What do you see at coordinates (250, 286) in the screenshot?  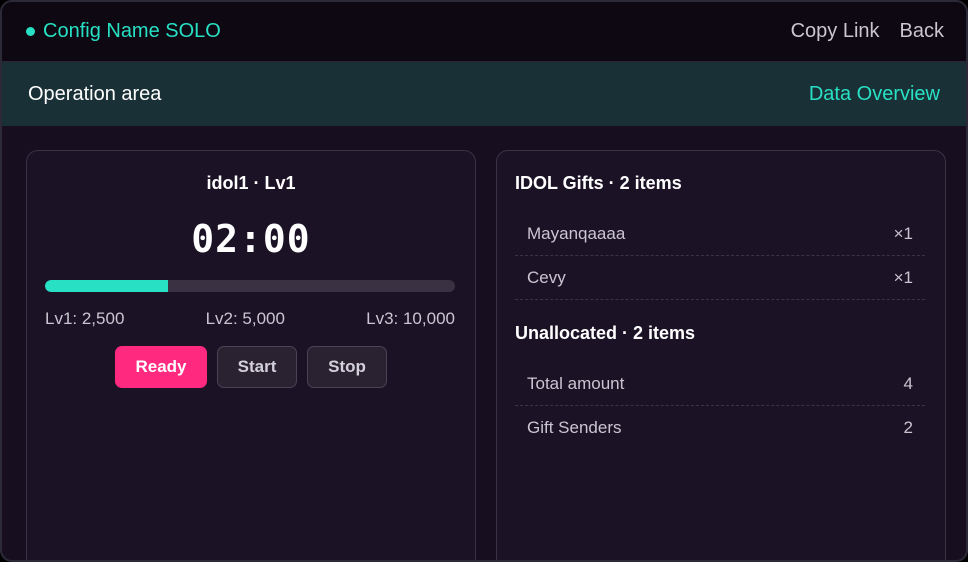 I see `progress-bar` at bounding box center [250, 286].